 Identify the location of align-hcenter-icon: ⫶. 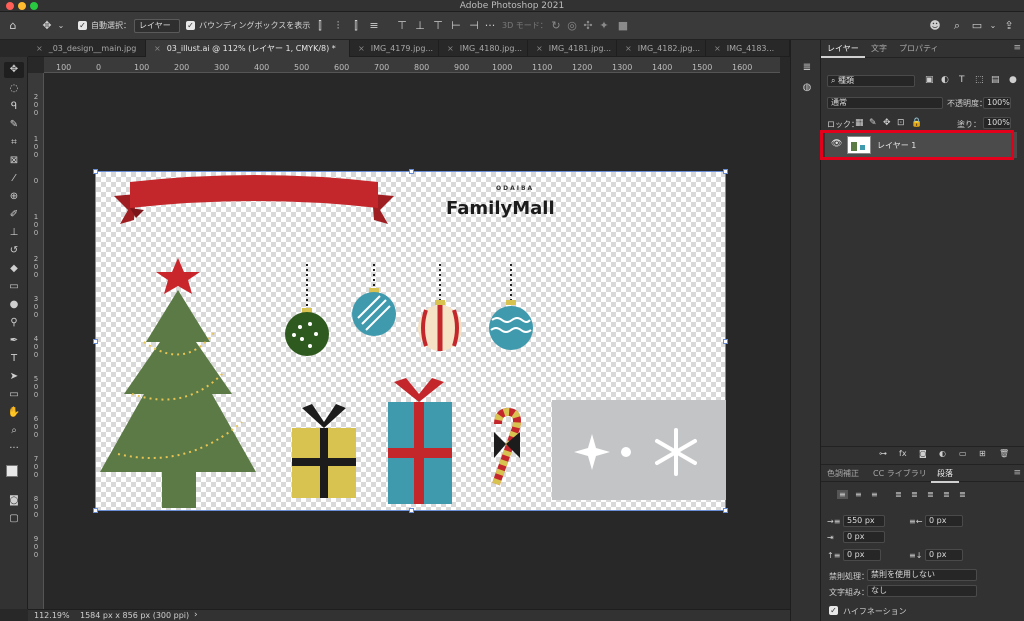
(338, 26).